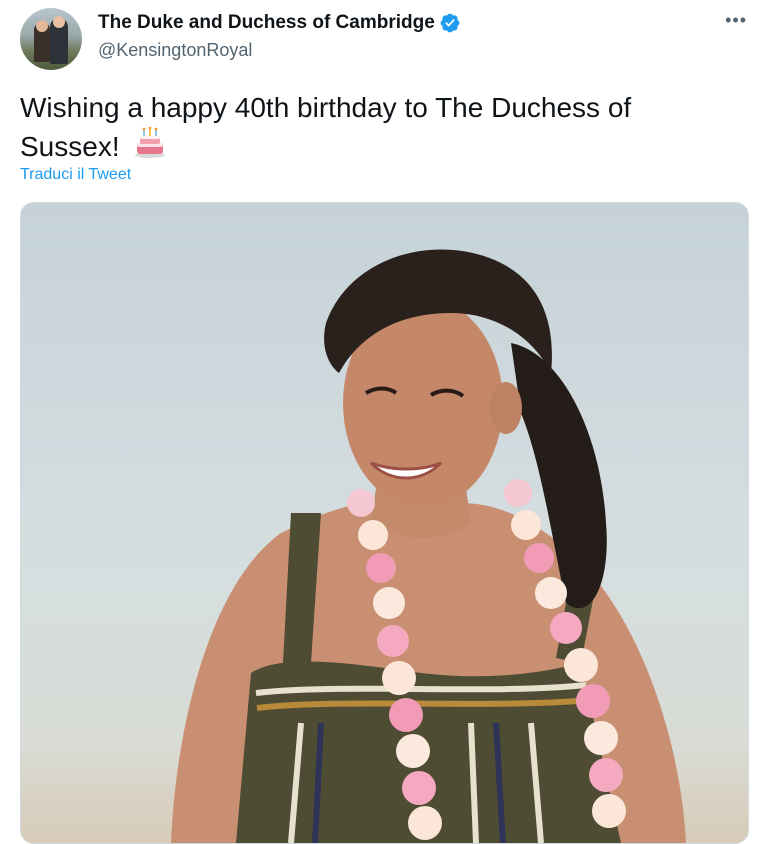 This screenshot has width=767, height=844. What do you see at coordinates (266, 23) in the screenshot?
I see `author-display-name: The Duke and Duchess of Cambridge` at bounding box center [266, 23].